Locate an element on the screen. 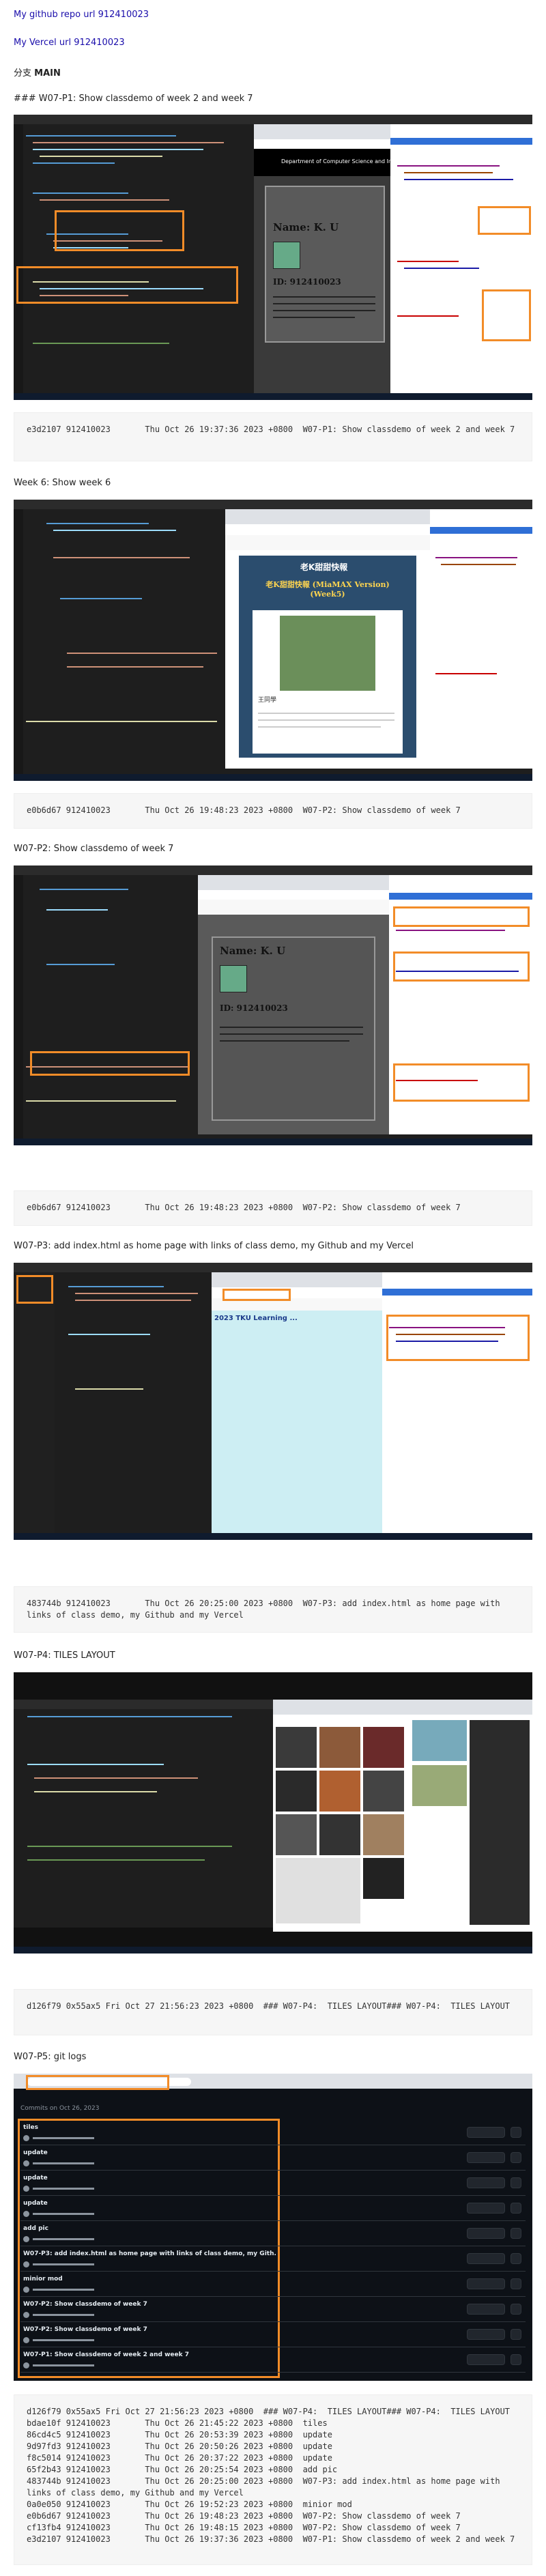  section-title: Week 6: Show week 6 is located at coordinates (62, 483).